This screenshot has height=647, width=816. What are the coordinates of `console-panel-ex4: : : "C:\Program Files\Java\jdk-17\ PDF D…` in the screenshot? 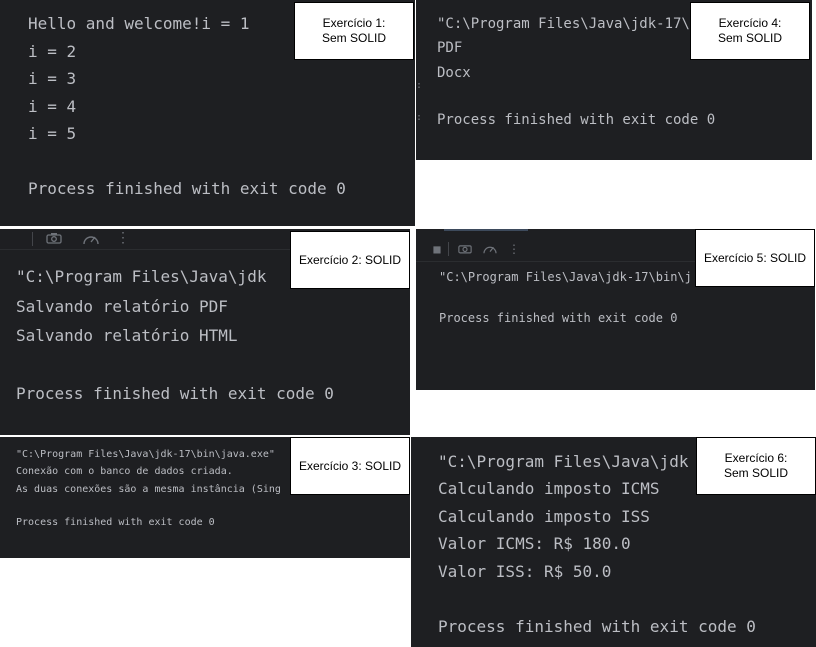 It's located at (614, 80).